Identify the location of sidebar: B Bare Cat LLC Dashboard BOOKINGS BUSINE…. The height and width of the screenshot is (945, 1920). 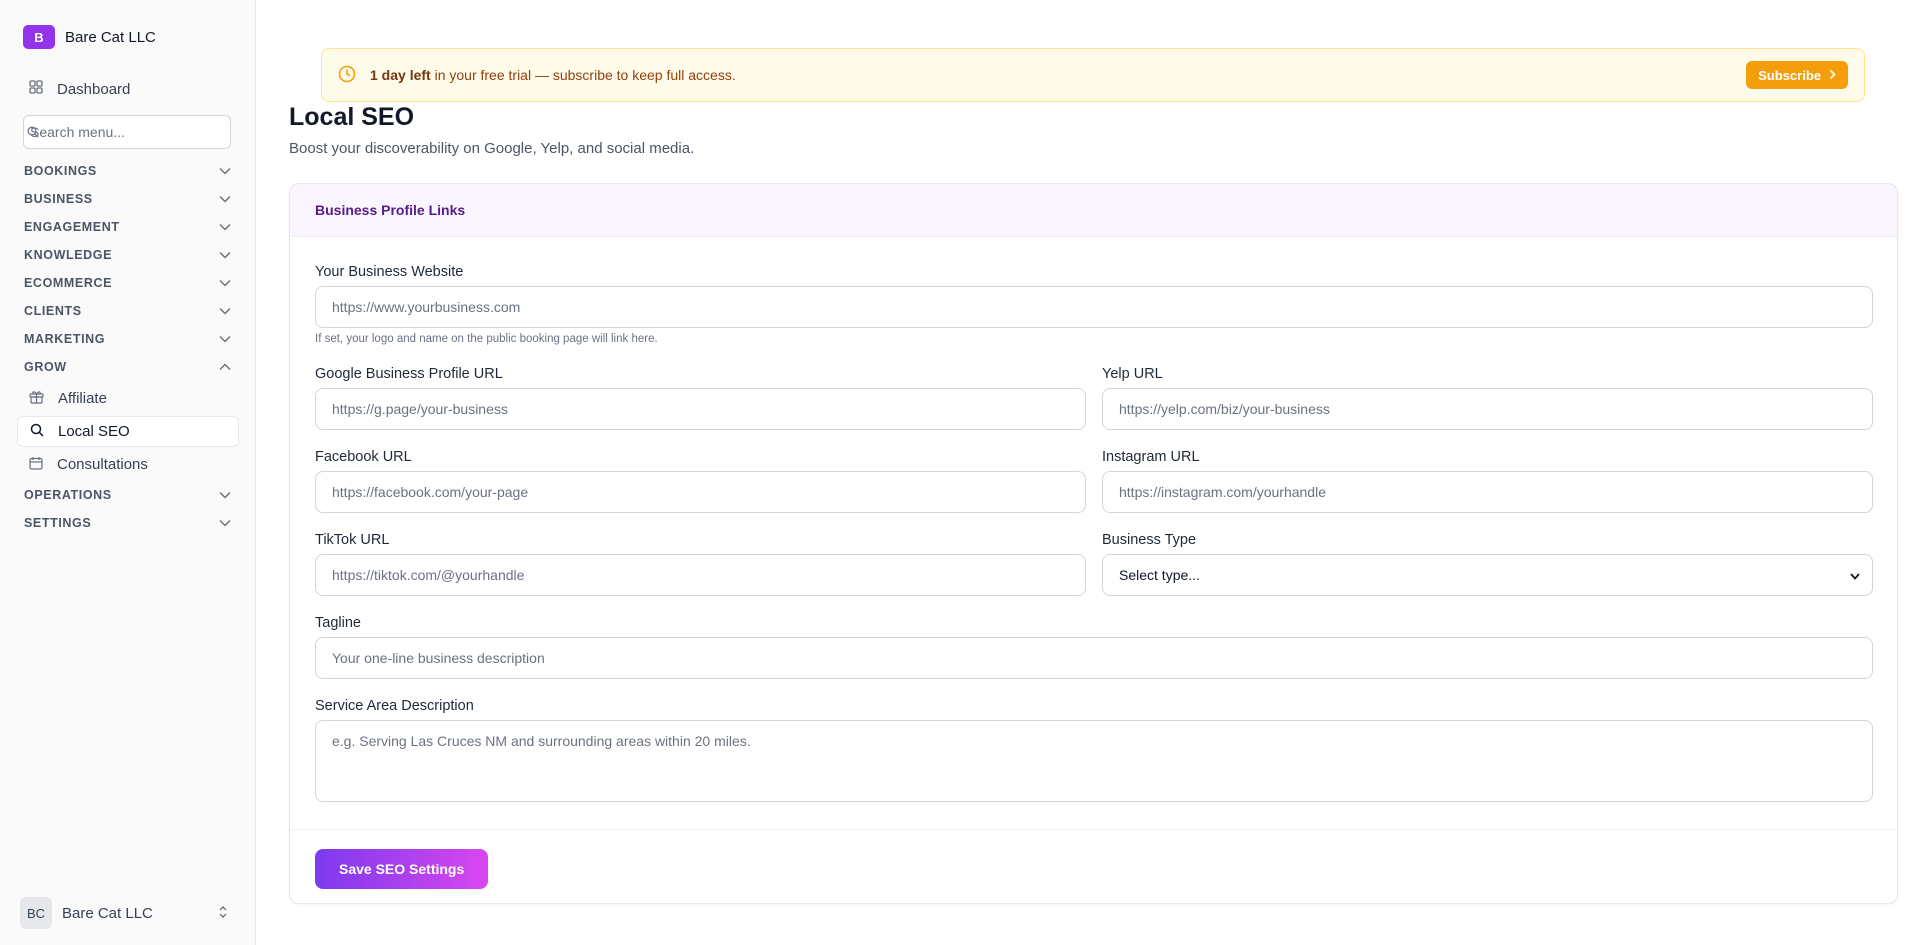
(128, 472).